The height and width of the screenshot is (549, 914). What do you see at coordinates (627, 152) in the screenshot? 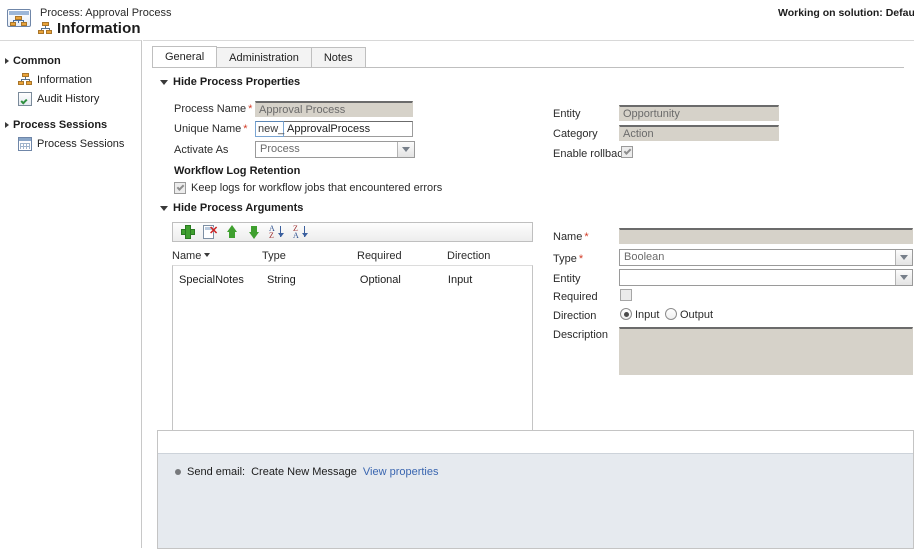
I see `enable-rollback-checkbox` at bounding box center [627, 152].